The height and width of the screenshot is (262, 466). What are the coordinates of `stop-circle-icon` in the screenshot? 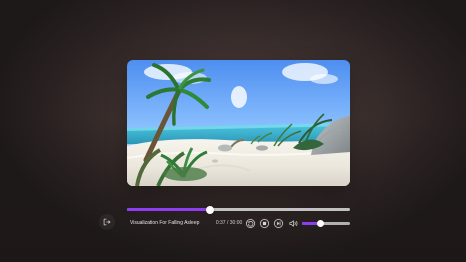 It's located at (264, 223).